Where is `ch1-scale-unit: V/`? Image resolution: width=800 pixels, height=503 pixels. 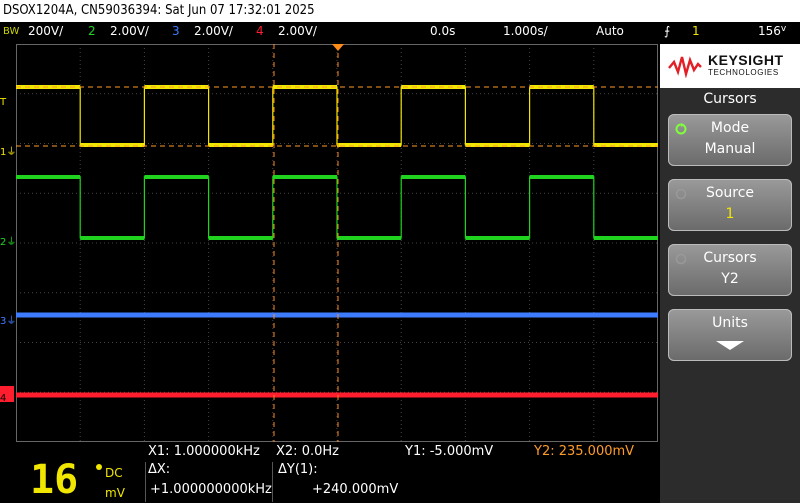 ch1-scale-unit: V/ is located at coordinates (57, 31).